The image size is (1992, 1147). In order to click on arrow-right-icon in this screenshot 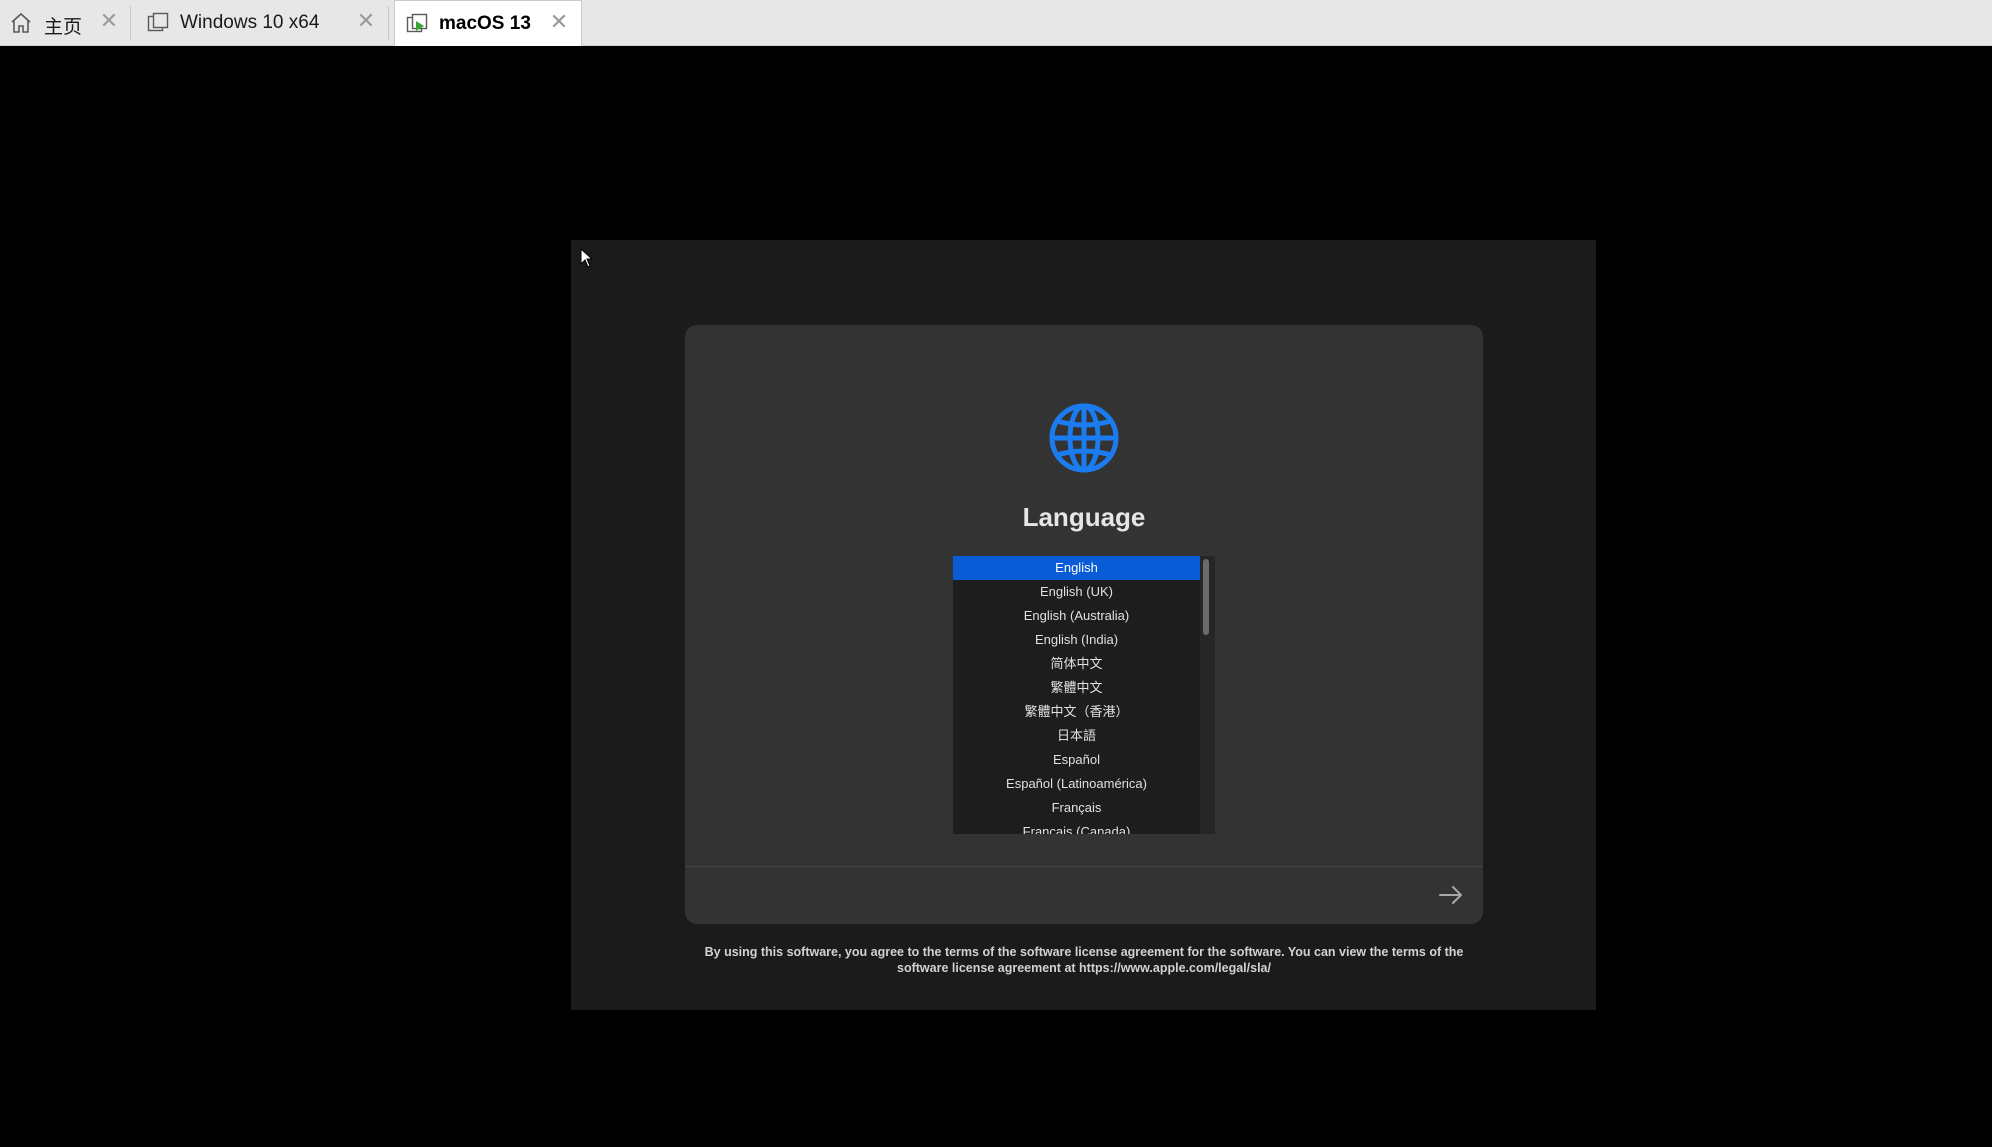, I will do `click(1451, 895)`.